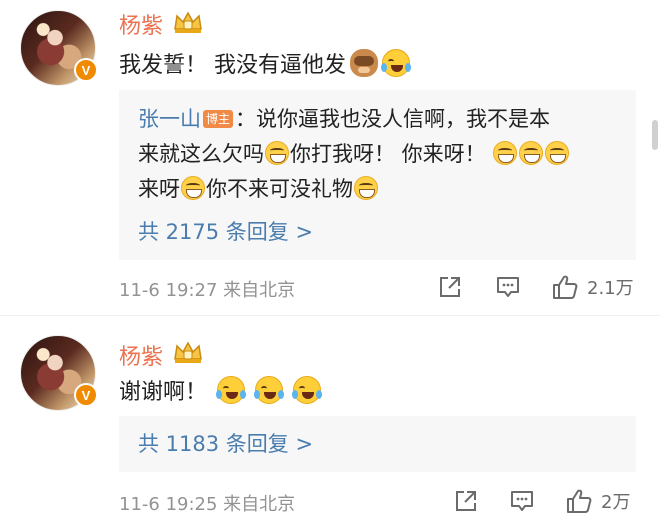 The image size is (660, 517). What do you see at coordinates (207, 504) in the screenshot?
I see `timestamp: 11-6 19:25 来自北京` at bounding box center [207, 504].